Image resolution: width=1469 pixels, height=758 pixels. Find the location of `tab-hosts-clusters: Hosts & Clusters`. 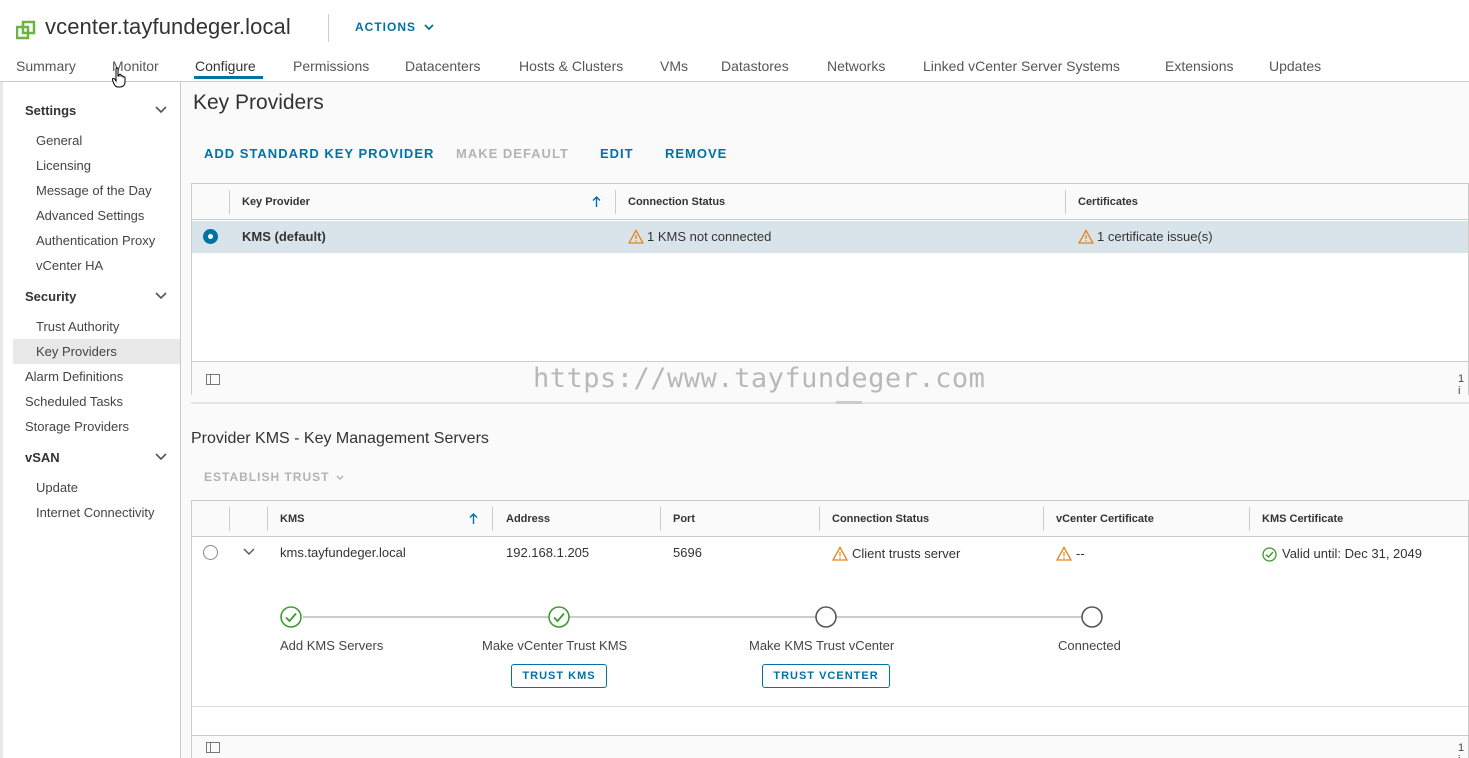

tab-hosts-clusters: Hosts & Clusters is located at coordinates (571, 66).